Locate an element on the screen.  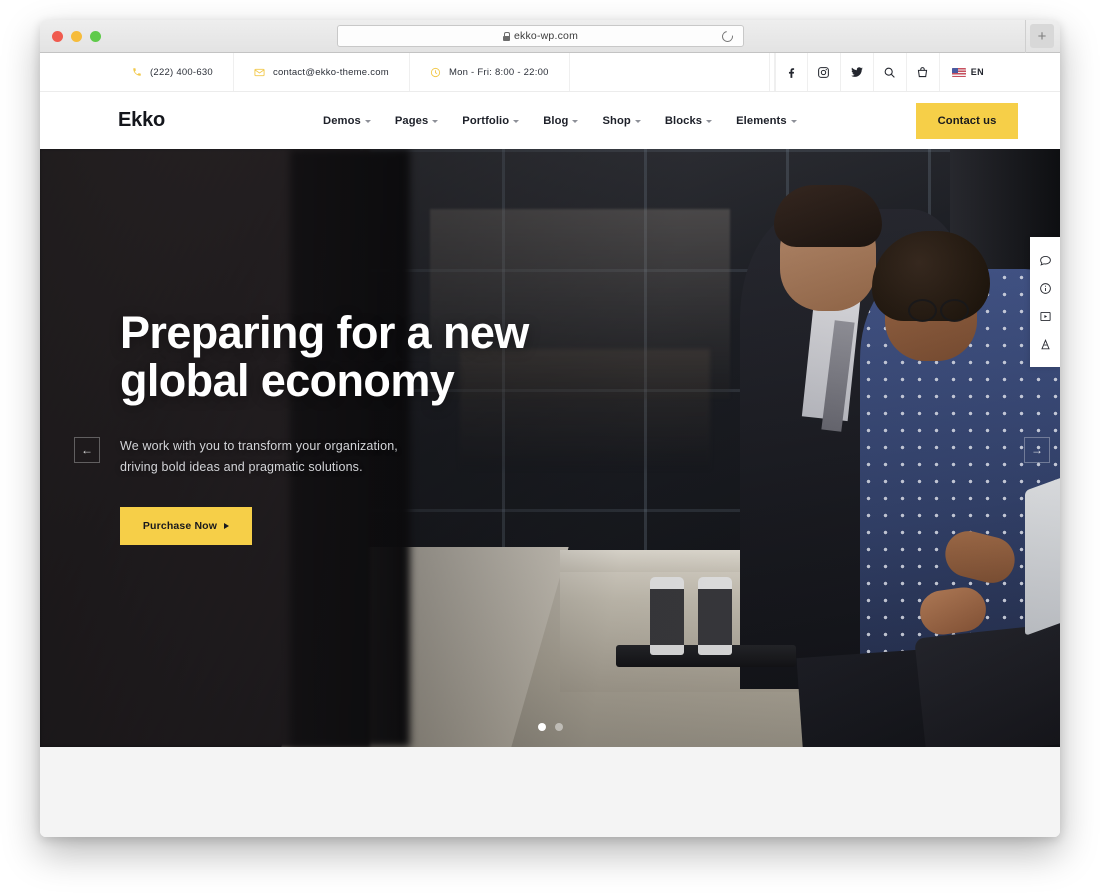
minimize-window-button is located at coordinates (76, 36).